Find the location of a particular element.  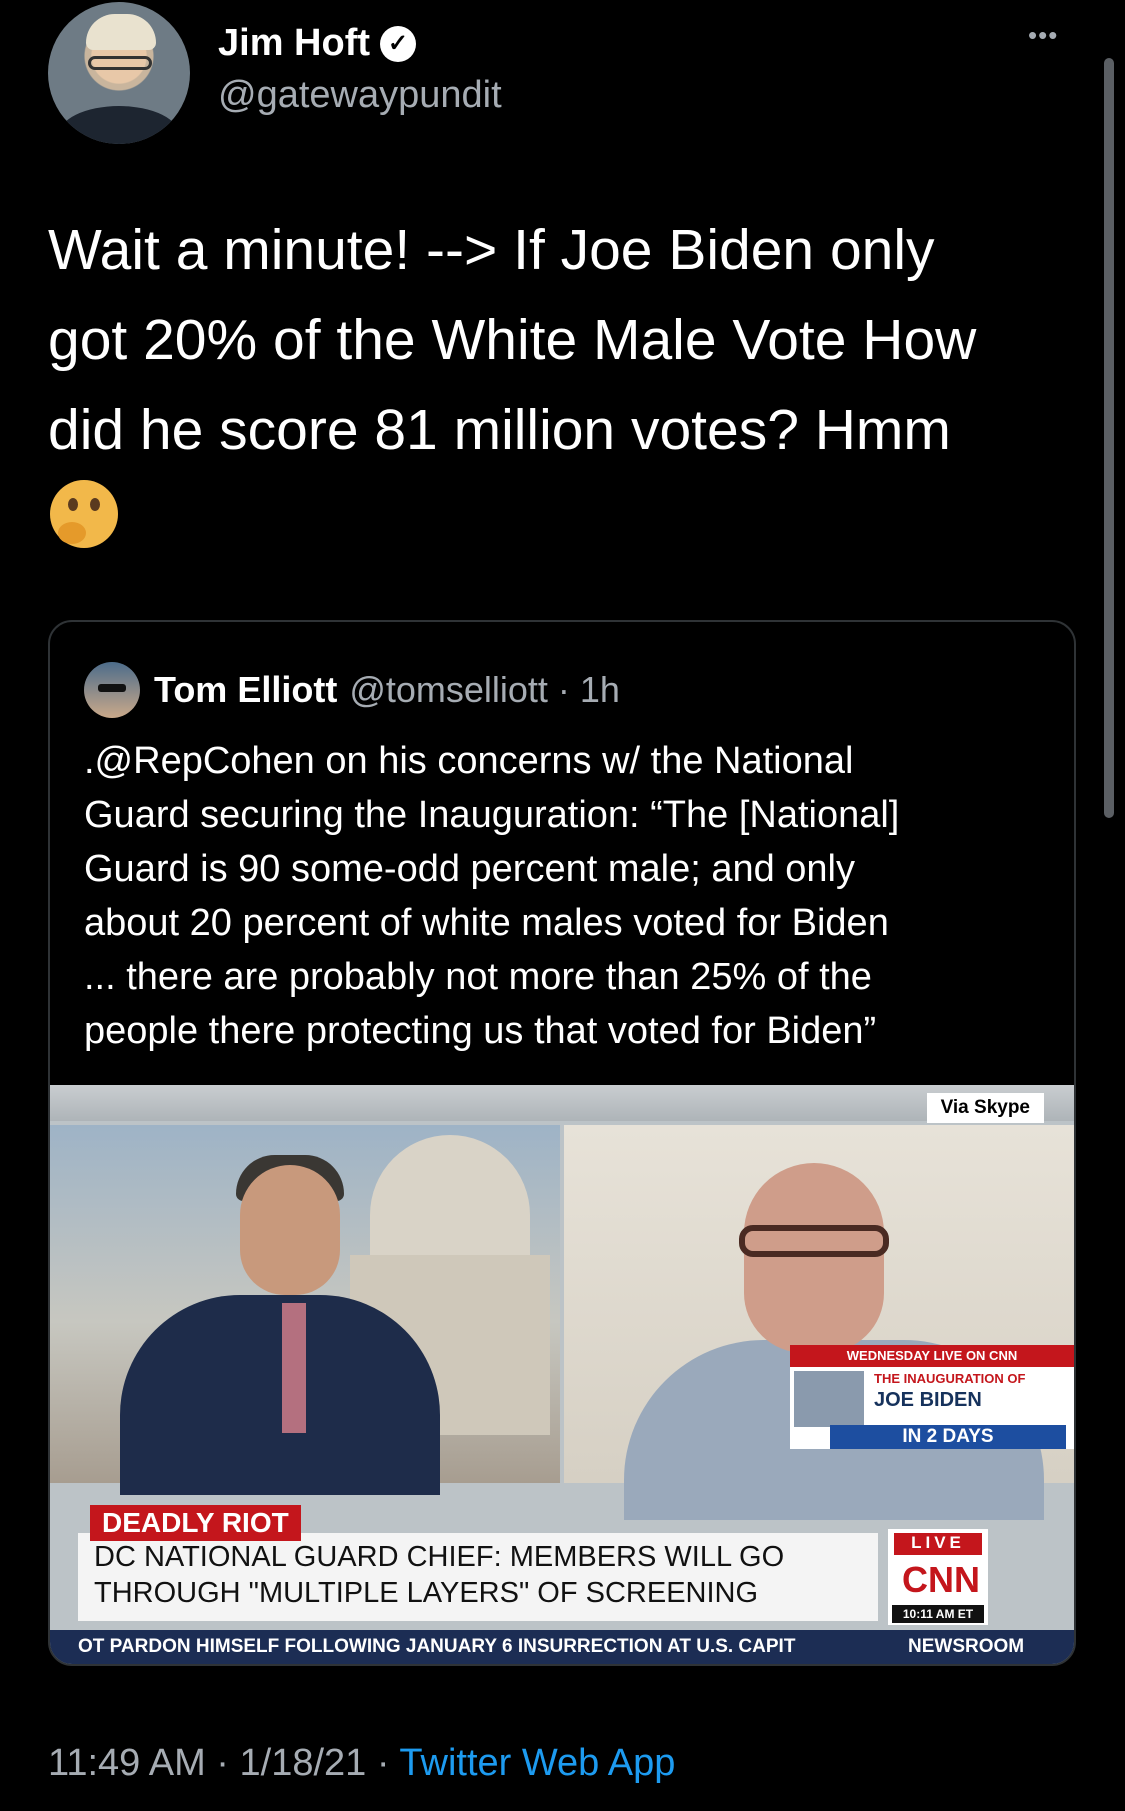

cnn-bug: LIVE CNN 10:11 AM ET is located at coordinates (938, 1577).